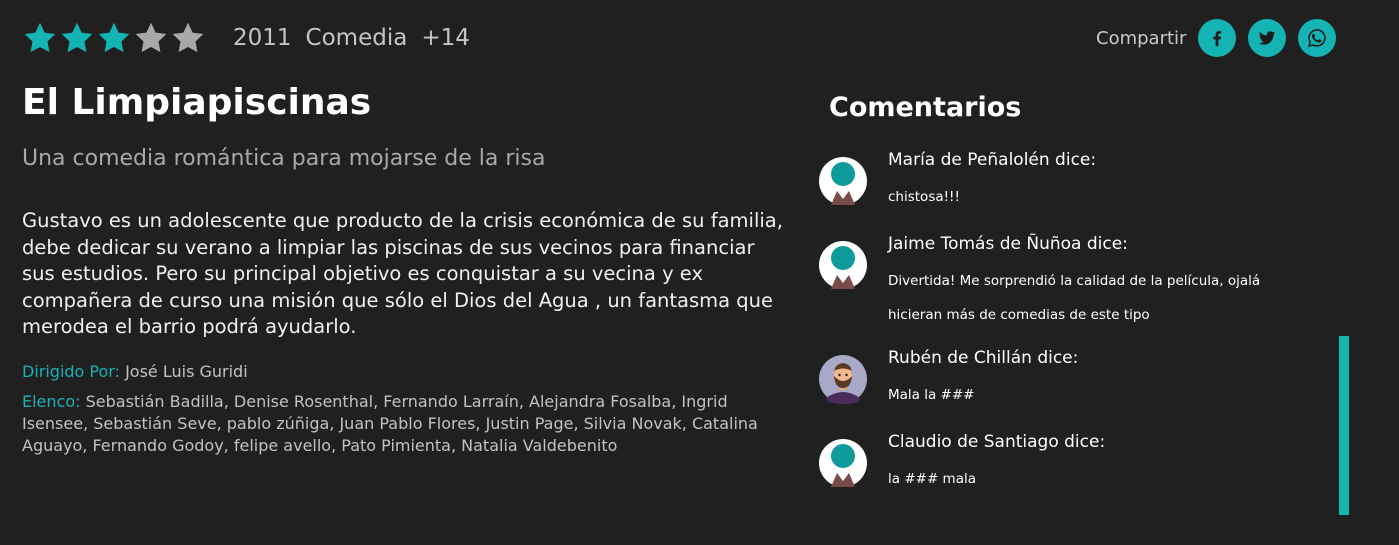 Image resolution: width=1399 pixels, height=545 pixels. What do you see at coordinates (992, 160) in the screenshot?
I see `comment-author: María de Peñalolén dice:` at bounding box center [992, 160].